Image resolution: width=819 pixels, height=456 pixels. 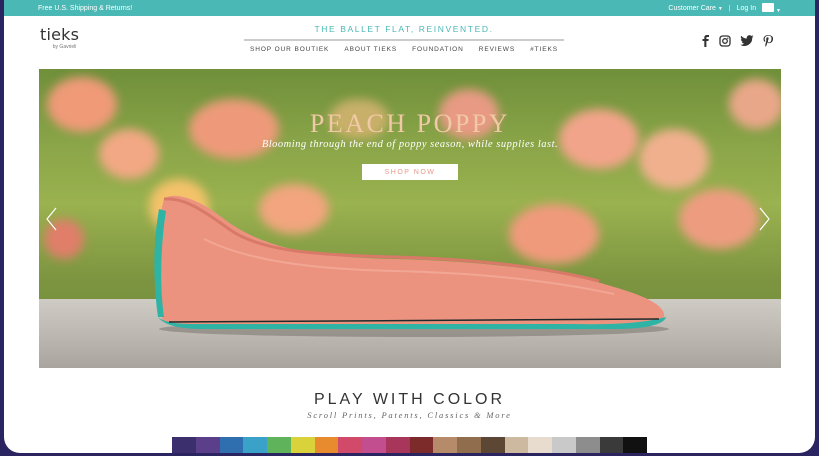 I want to click on nav-hashtag: #TIEKS, so click(x=544, y=49).